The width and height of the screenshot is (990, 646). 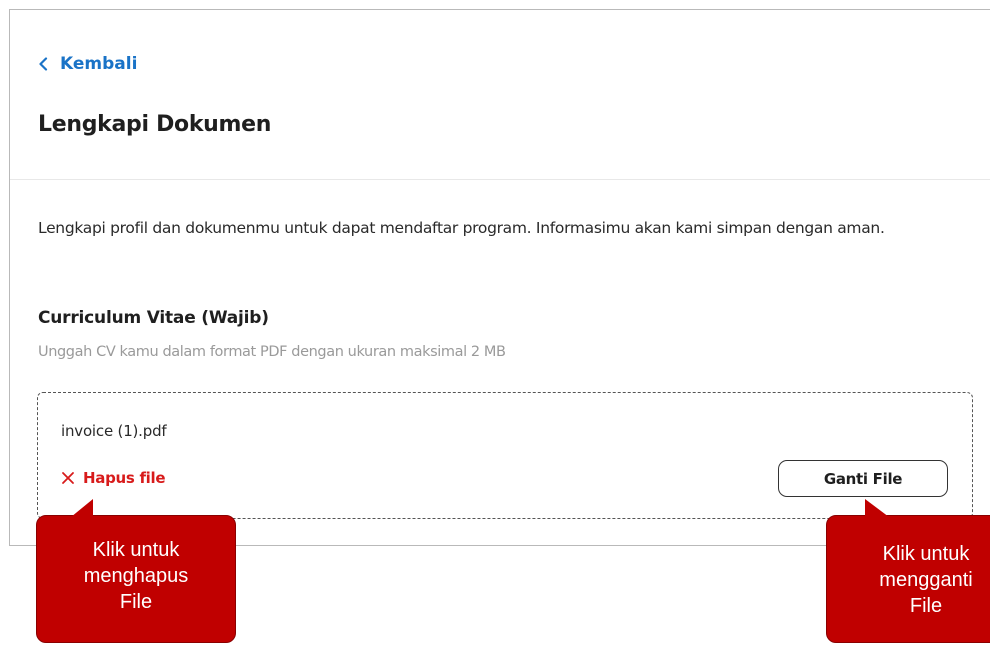 What do you see at coordinates (155, 124) in the screenshot?
I see `page-title: Lengkapi Dokumen` at bounding box center [155, 124].